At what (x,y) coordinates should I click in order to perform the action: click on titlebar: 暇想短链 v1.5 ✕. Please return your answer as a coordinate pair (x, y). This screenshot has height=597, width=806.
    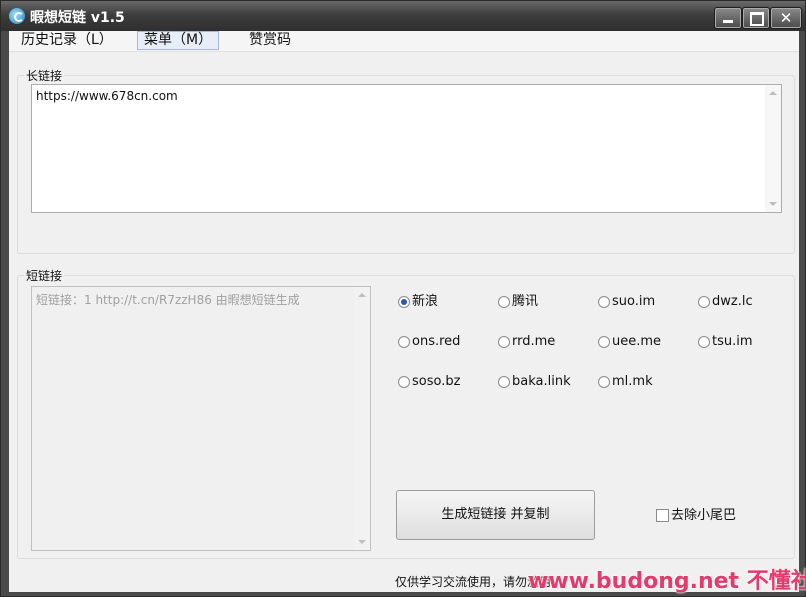
    Looking at the image, I should click on (403, 16).